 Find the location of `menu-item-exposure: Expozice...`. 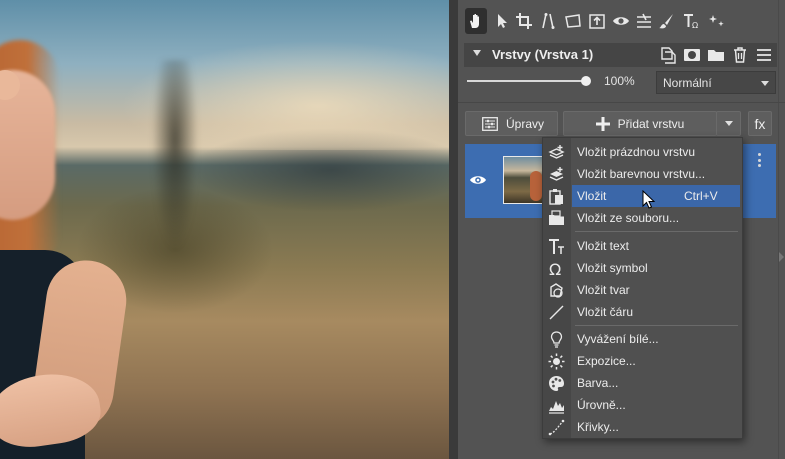

menu-item-exposure: Expozice... is located at coordinates (642, 361).